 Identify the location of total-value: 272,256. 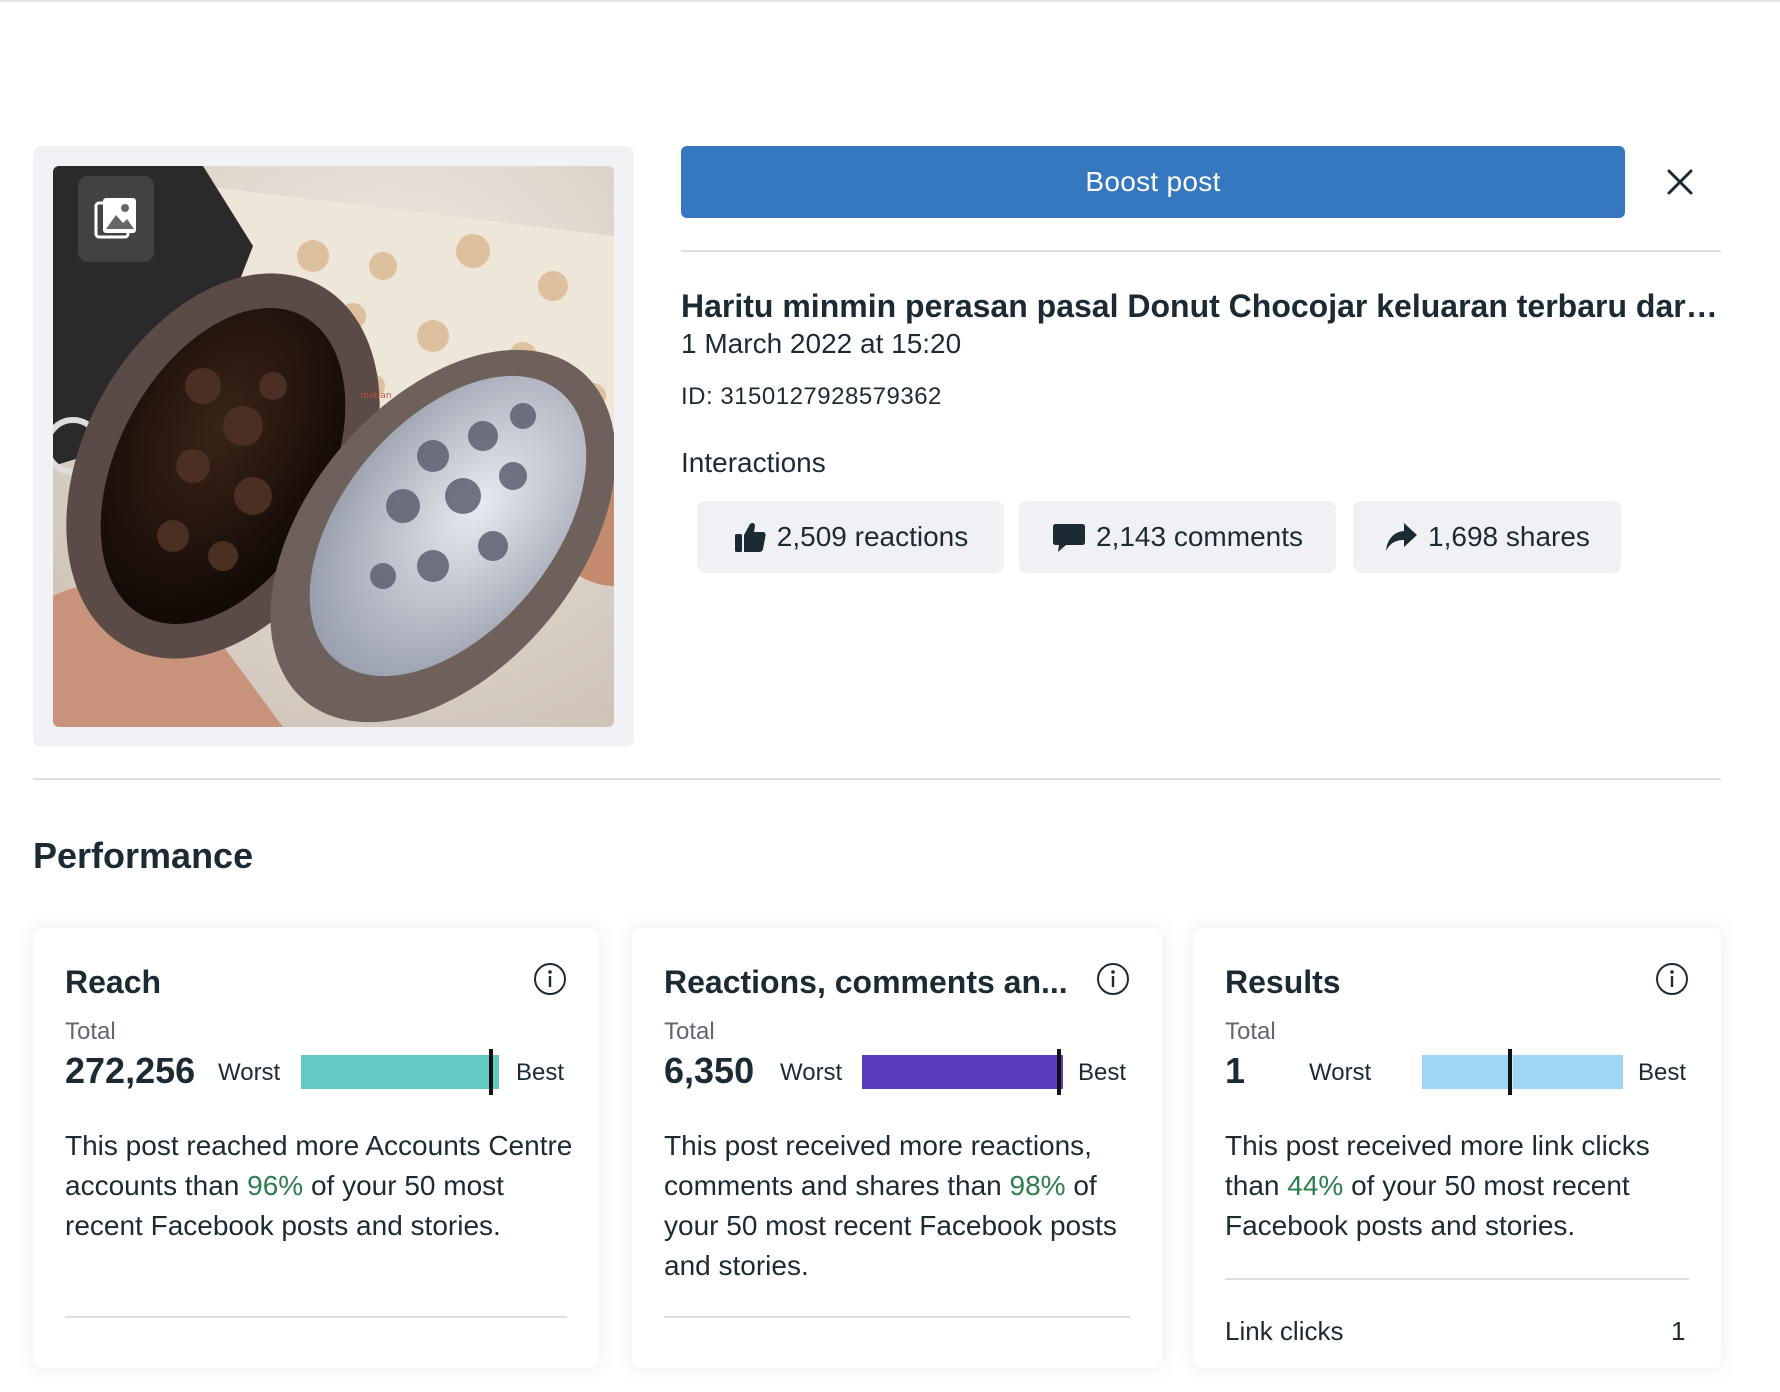
(130, 1070).